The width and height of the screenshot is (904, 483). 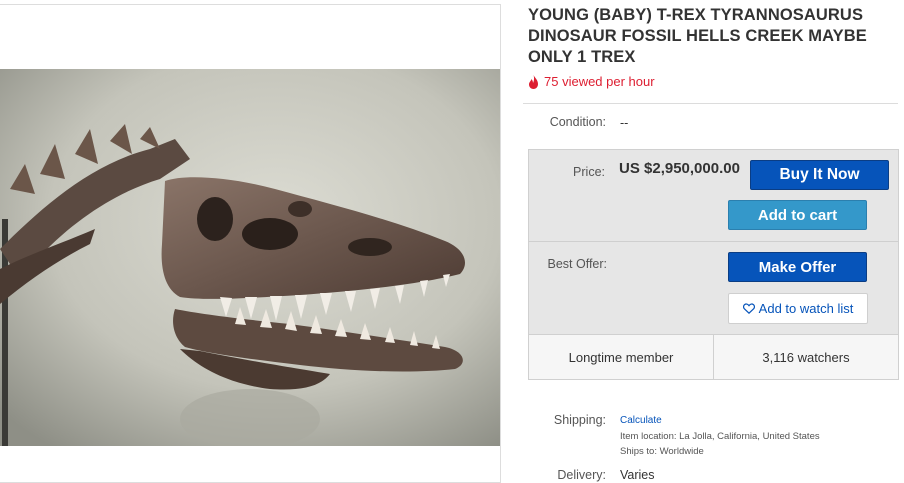 I want to click on buy-it-now-button: Buy It Now, so click(x=819, y=175).